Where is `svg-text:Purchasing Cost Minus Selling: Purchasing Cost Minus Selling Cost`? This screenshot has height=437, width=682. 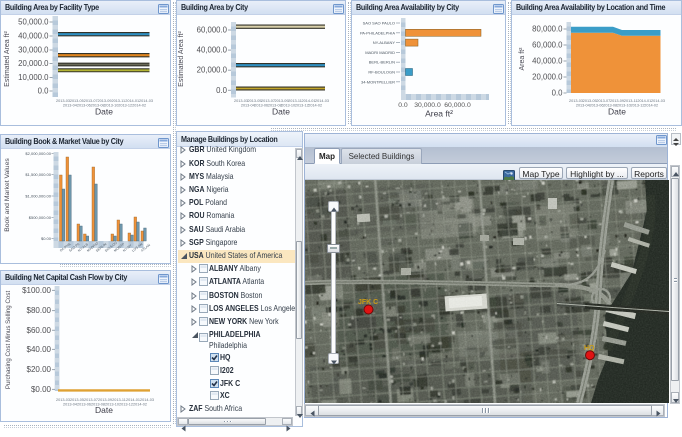
svg-text:Purchasing Cost Minus Selling: Purchasing Cost Minus Selling Cost is located at coordinates (8, 340).